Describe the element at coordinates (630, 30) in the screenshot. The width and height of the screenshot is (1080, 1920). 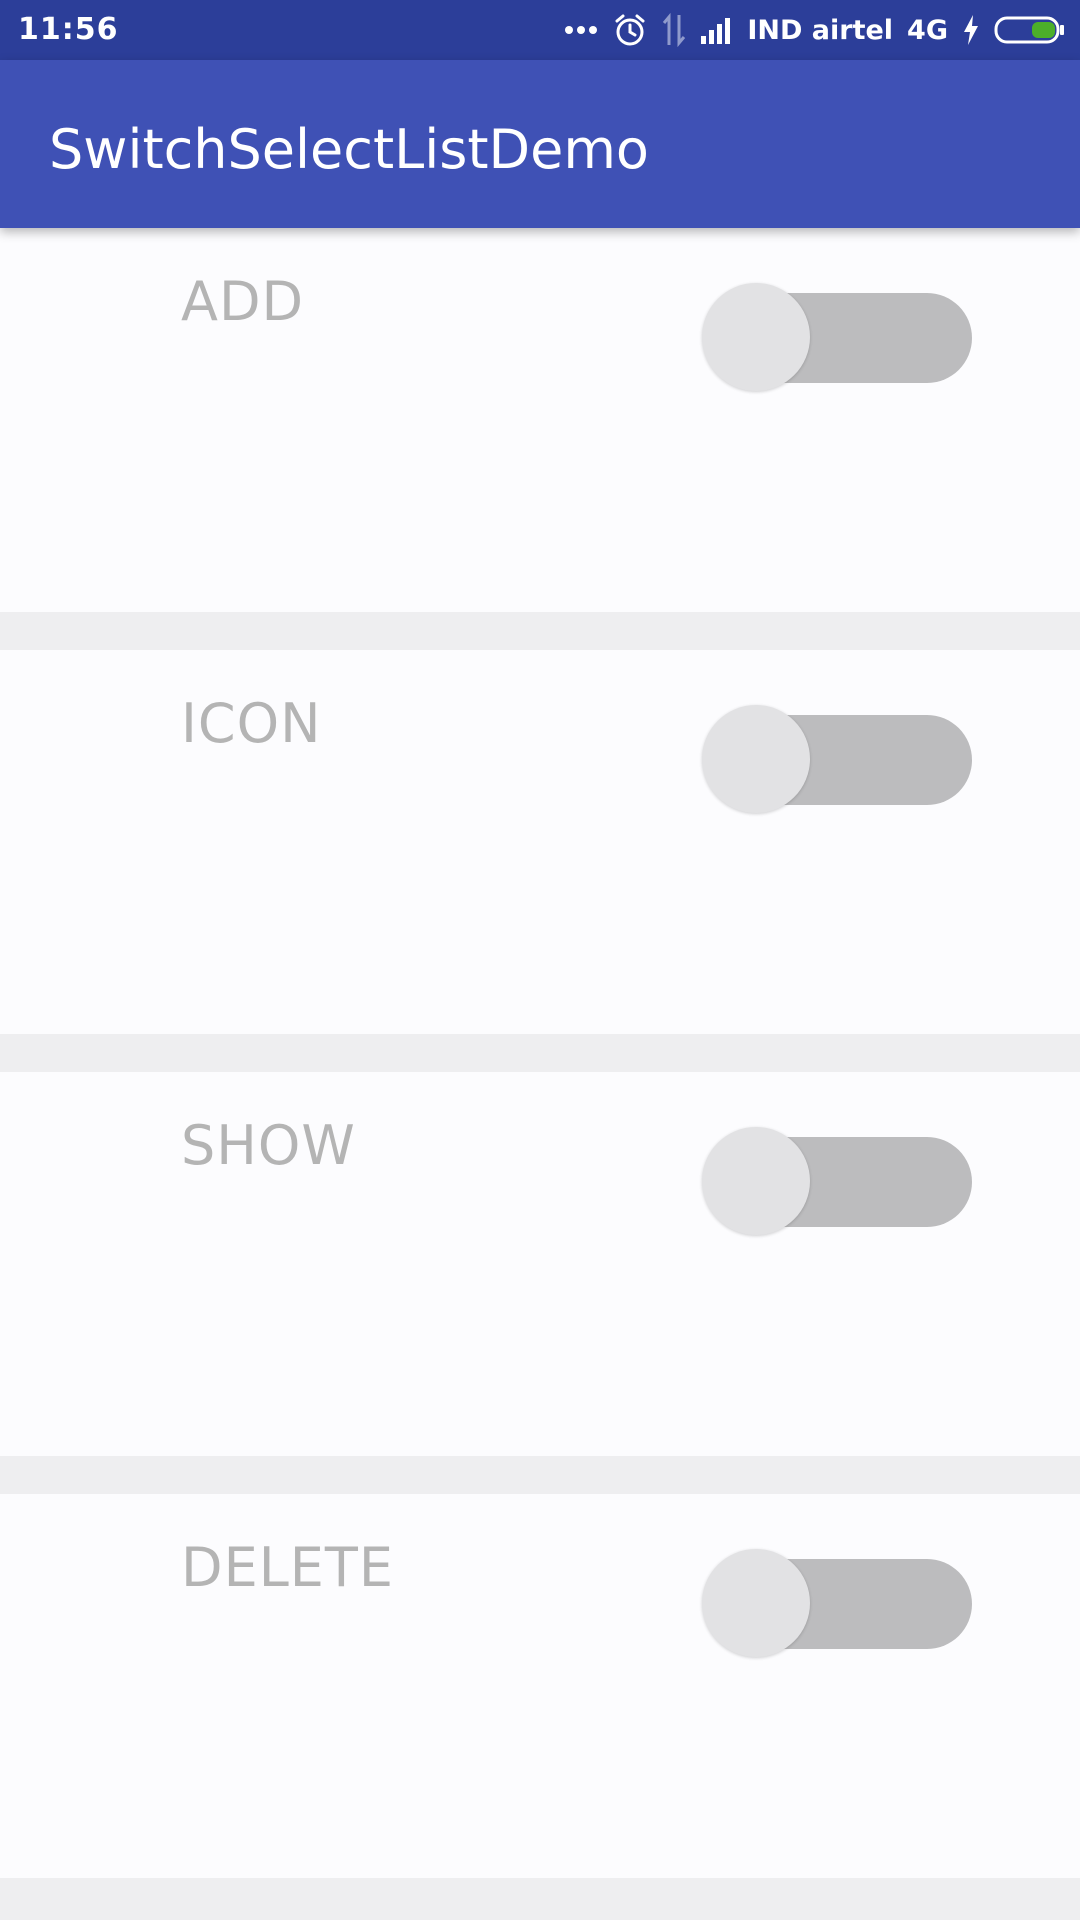
I see `alarm-icon` at that location.